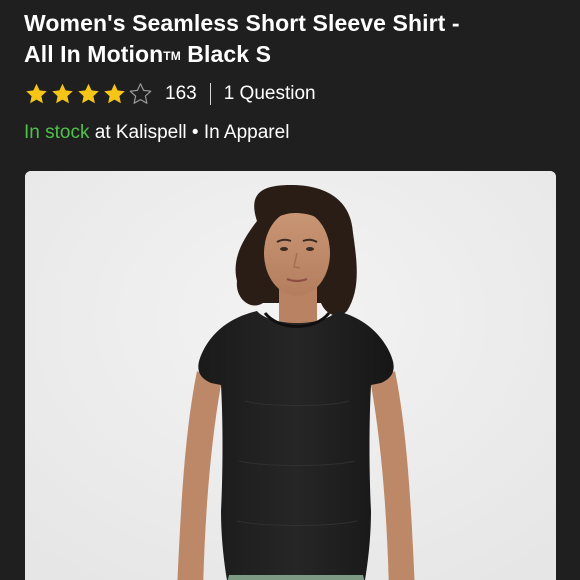 The image size is (580, 580). I want to click on product-title-line1: Women's Seamless Short Sleeve Shirt -, so click(242, 23).